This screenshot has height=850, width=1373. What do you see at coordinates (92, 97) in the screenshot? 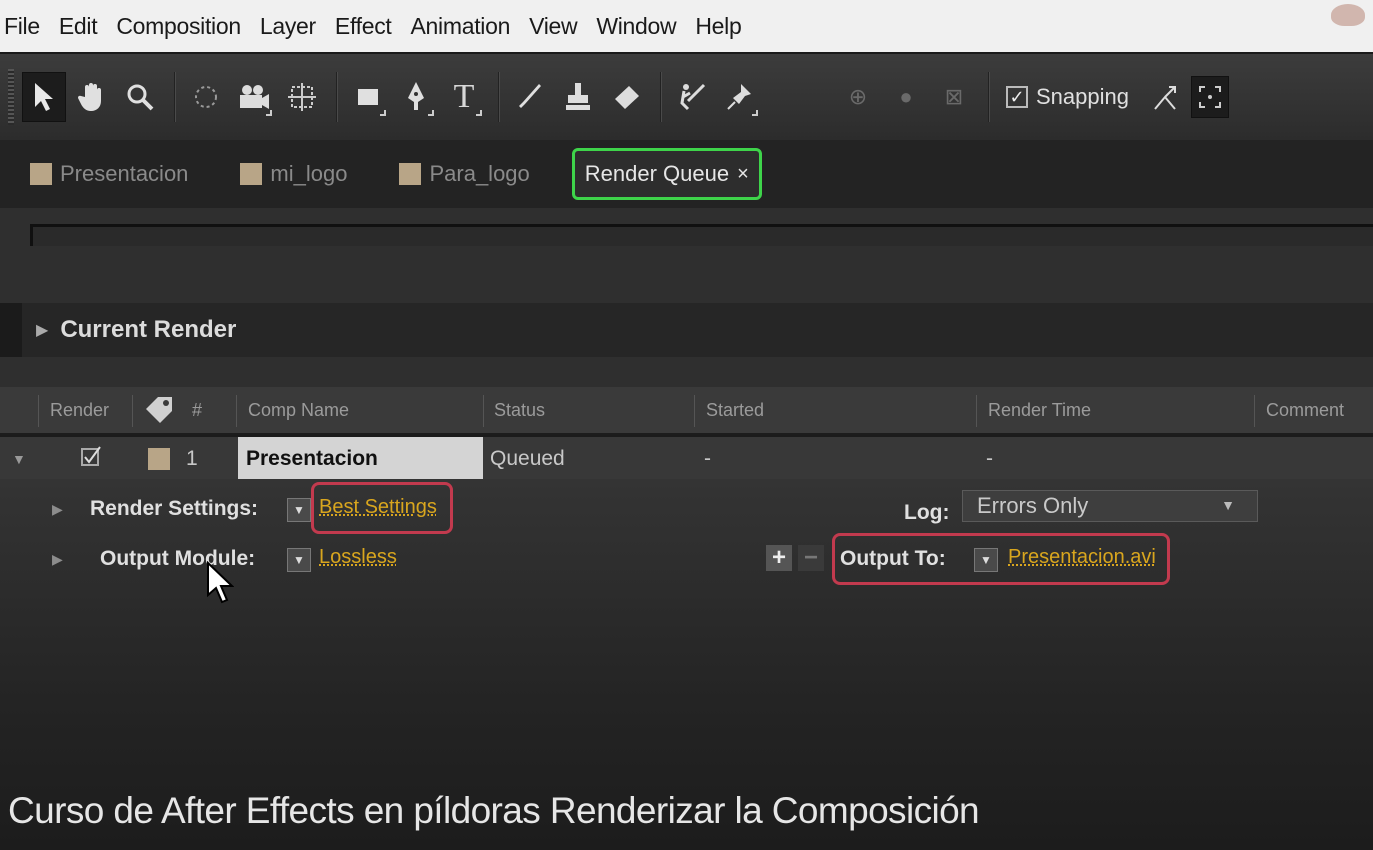
I see `hand-tool-icon` at bounding box center [92, 97].